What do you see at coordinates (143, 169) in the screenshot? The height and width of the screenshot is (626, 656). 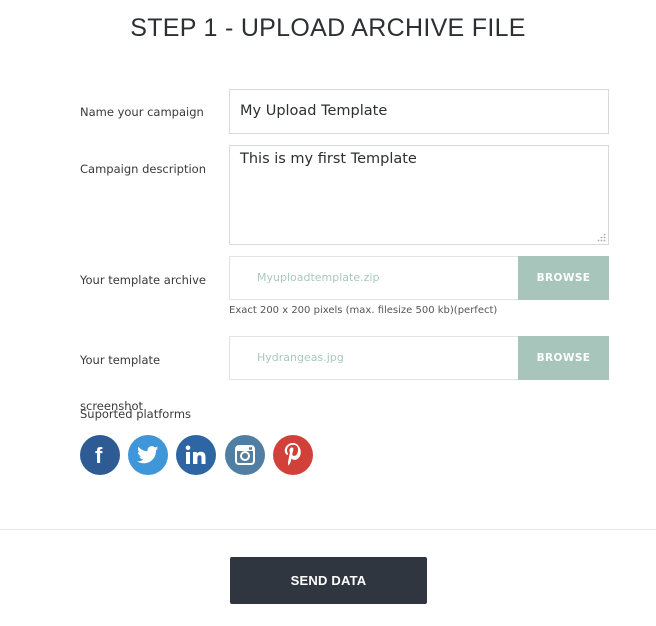 I see `campaign-description-label: Campaign description` at bounding box center [143, 169].